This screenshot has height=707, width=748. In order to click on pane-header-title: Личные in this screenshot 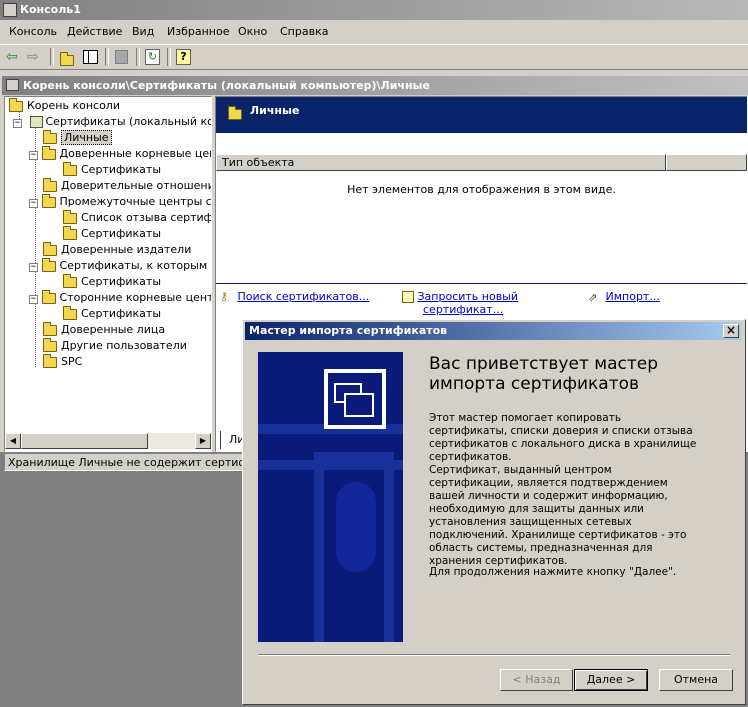, I will do `click(275, 110)`.